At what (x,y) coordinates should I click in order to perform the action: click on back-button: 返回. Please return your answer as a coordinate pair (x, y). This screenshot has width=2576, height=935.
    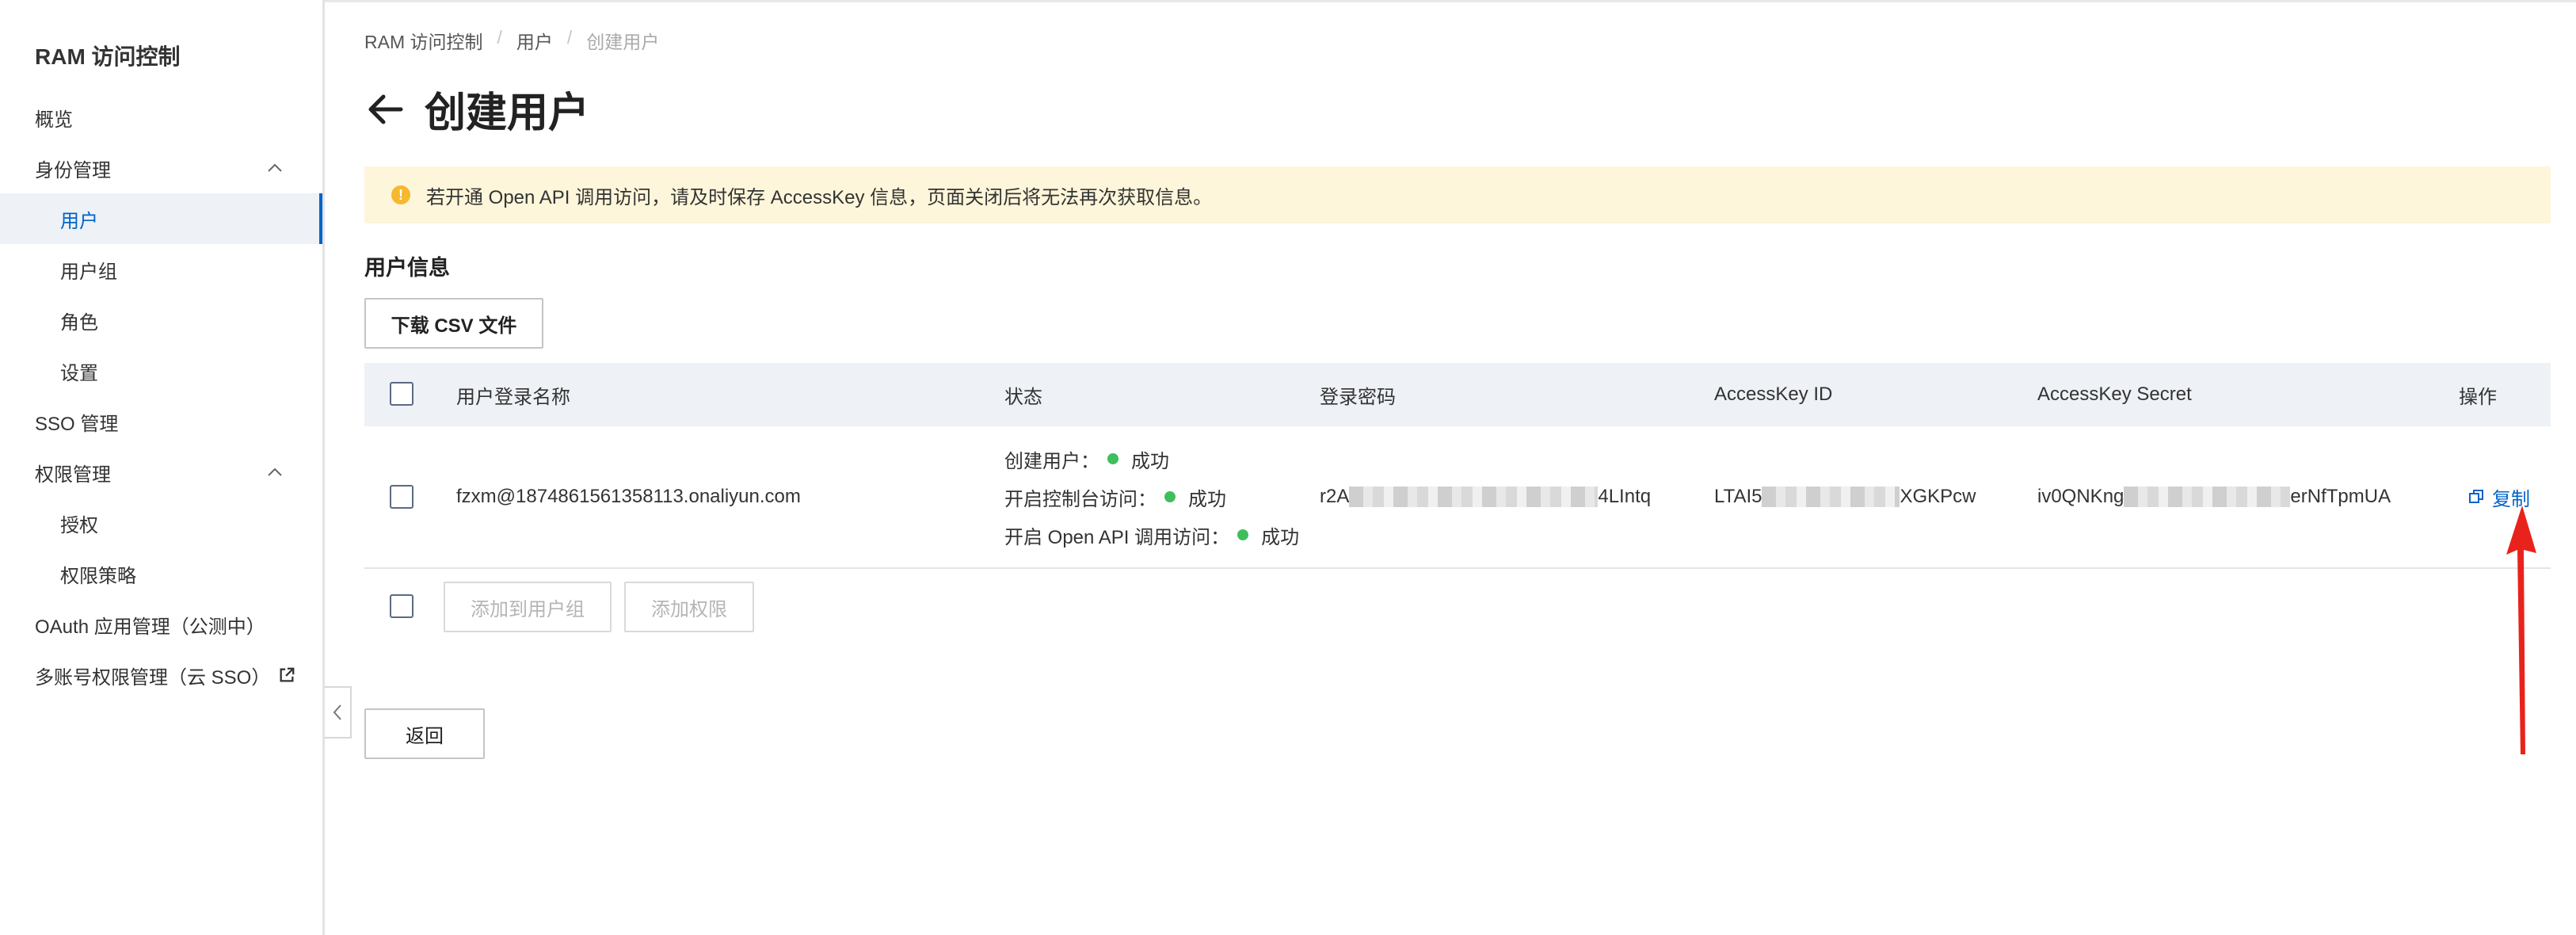
    Looking at the image, I should click on (425, 733).